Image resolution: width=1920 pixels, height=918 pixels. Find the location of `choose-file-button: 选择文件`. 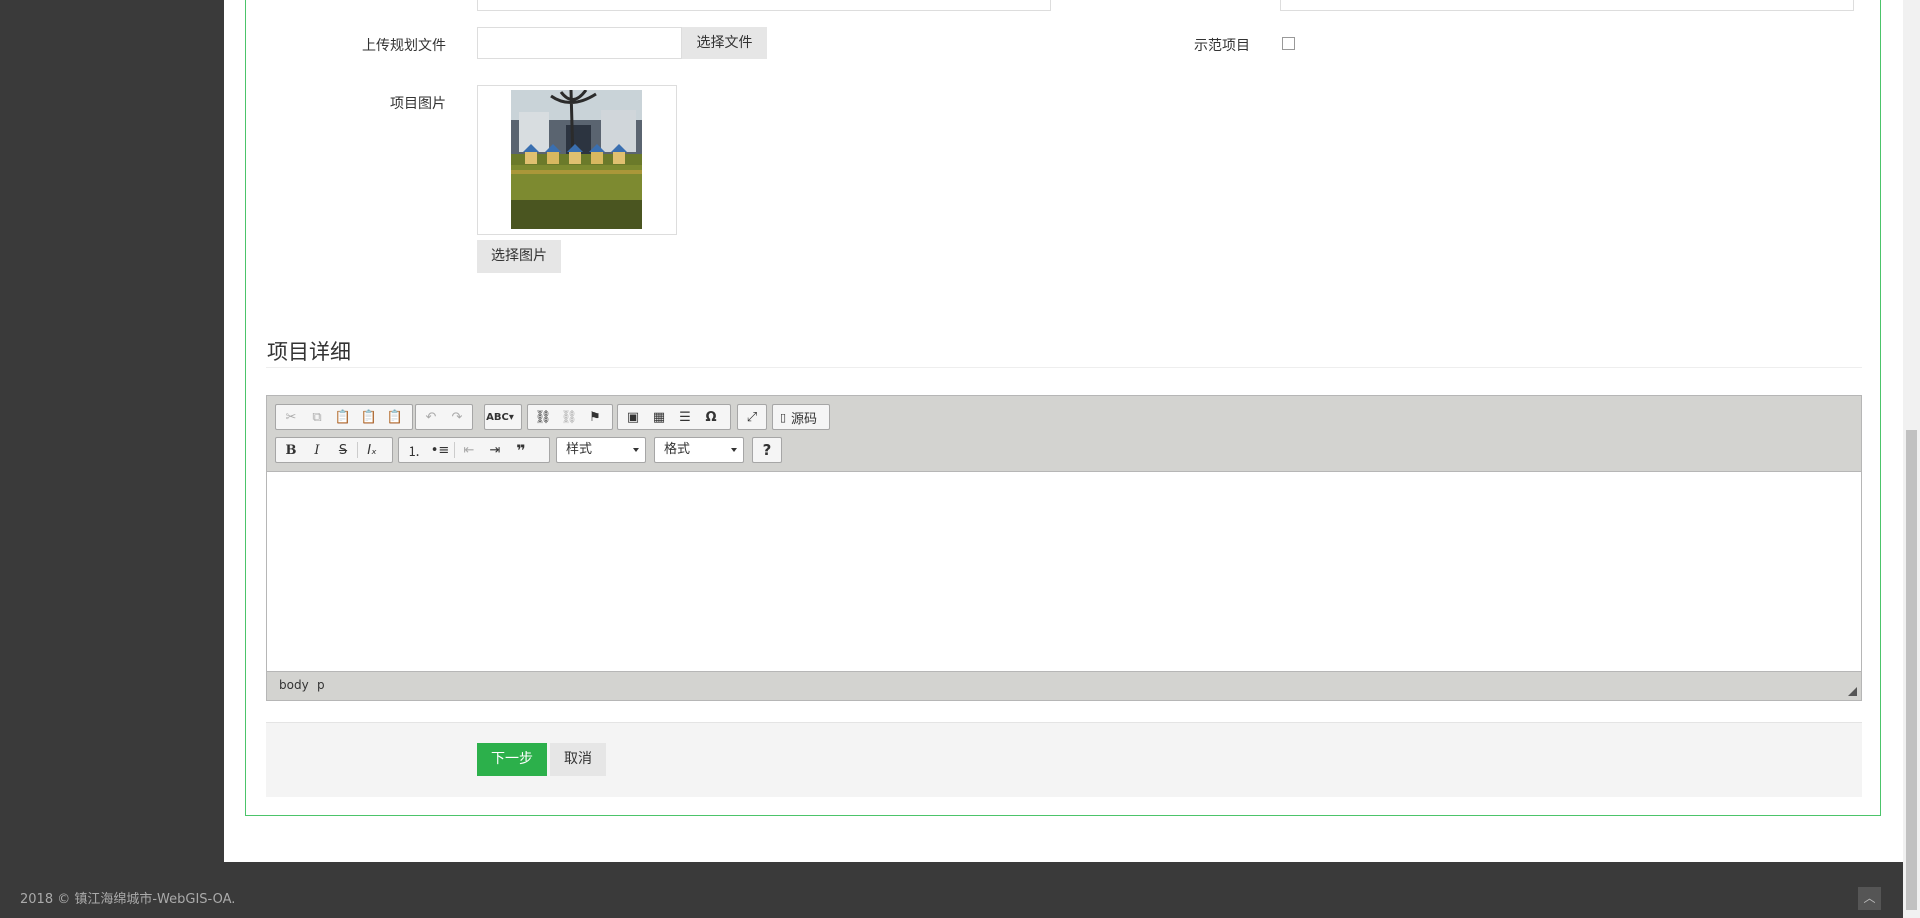

choose-file-button: 选择文件 is located at coordinates (724, 43).